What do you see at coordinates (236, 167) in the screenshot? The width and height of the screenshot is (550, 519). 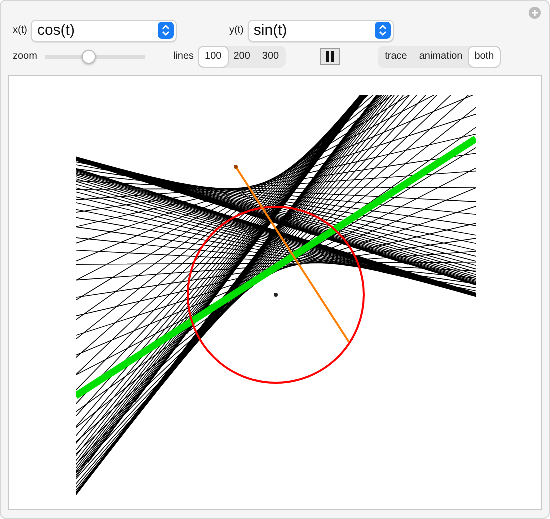 I see `endpoint-dot` at bounding box center [236, 167].